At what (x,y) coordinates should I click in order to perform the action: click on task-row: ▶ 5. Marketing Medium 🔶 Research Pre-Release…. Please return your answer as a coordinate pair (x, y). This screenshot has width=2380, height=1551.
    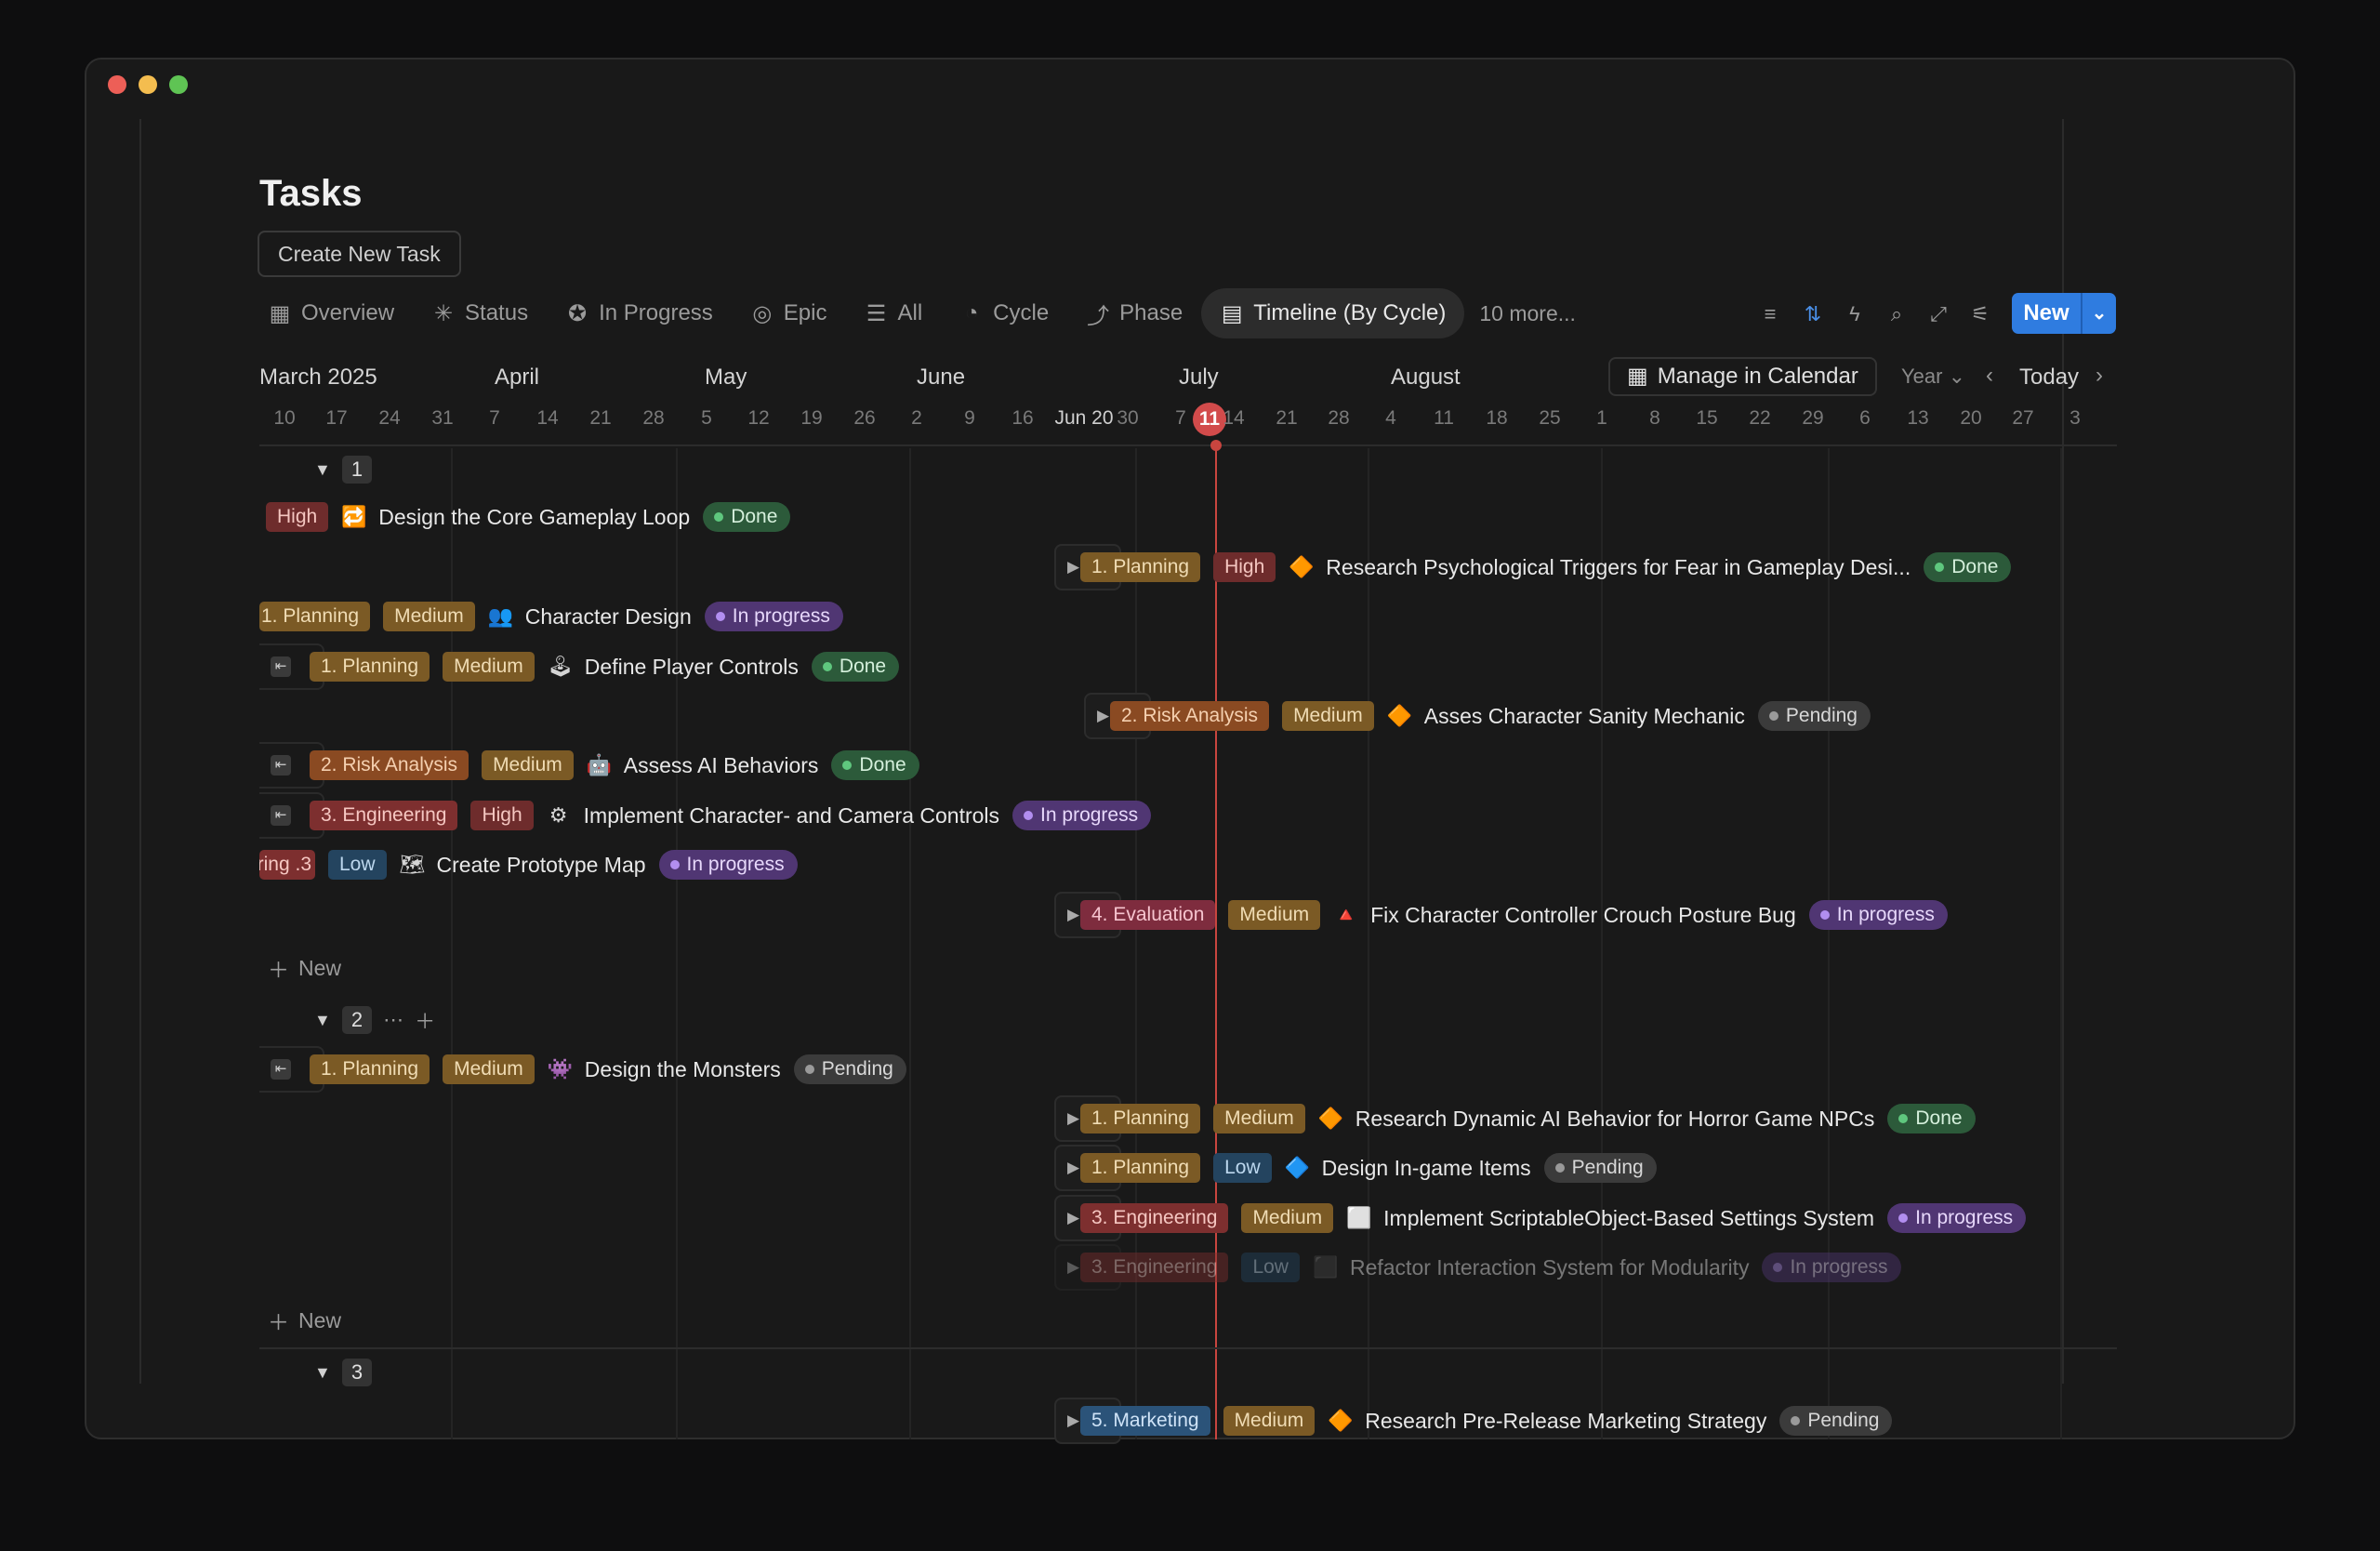
    Looking at the image, I should click on (1473, 1421).